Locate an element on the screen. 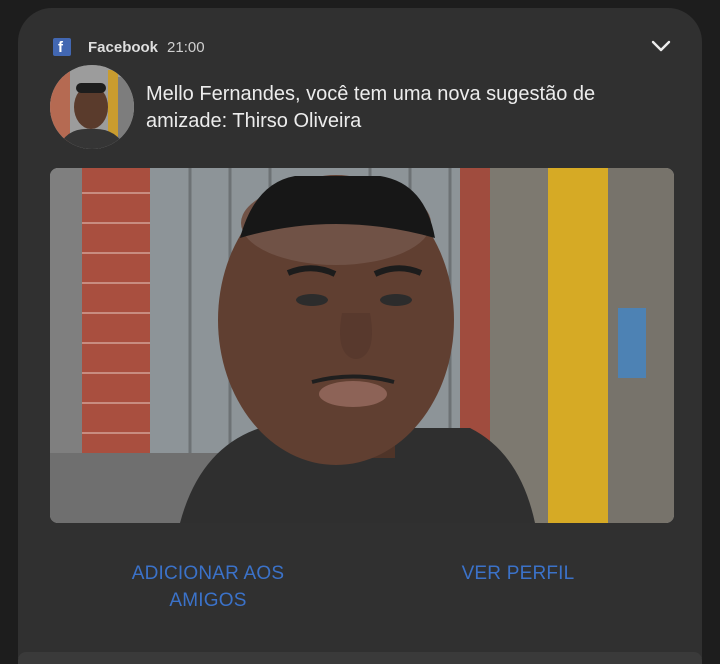 Image resolution: width=720 pixels, height=664 pixels. avatar is located at coordinates (92, 107).